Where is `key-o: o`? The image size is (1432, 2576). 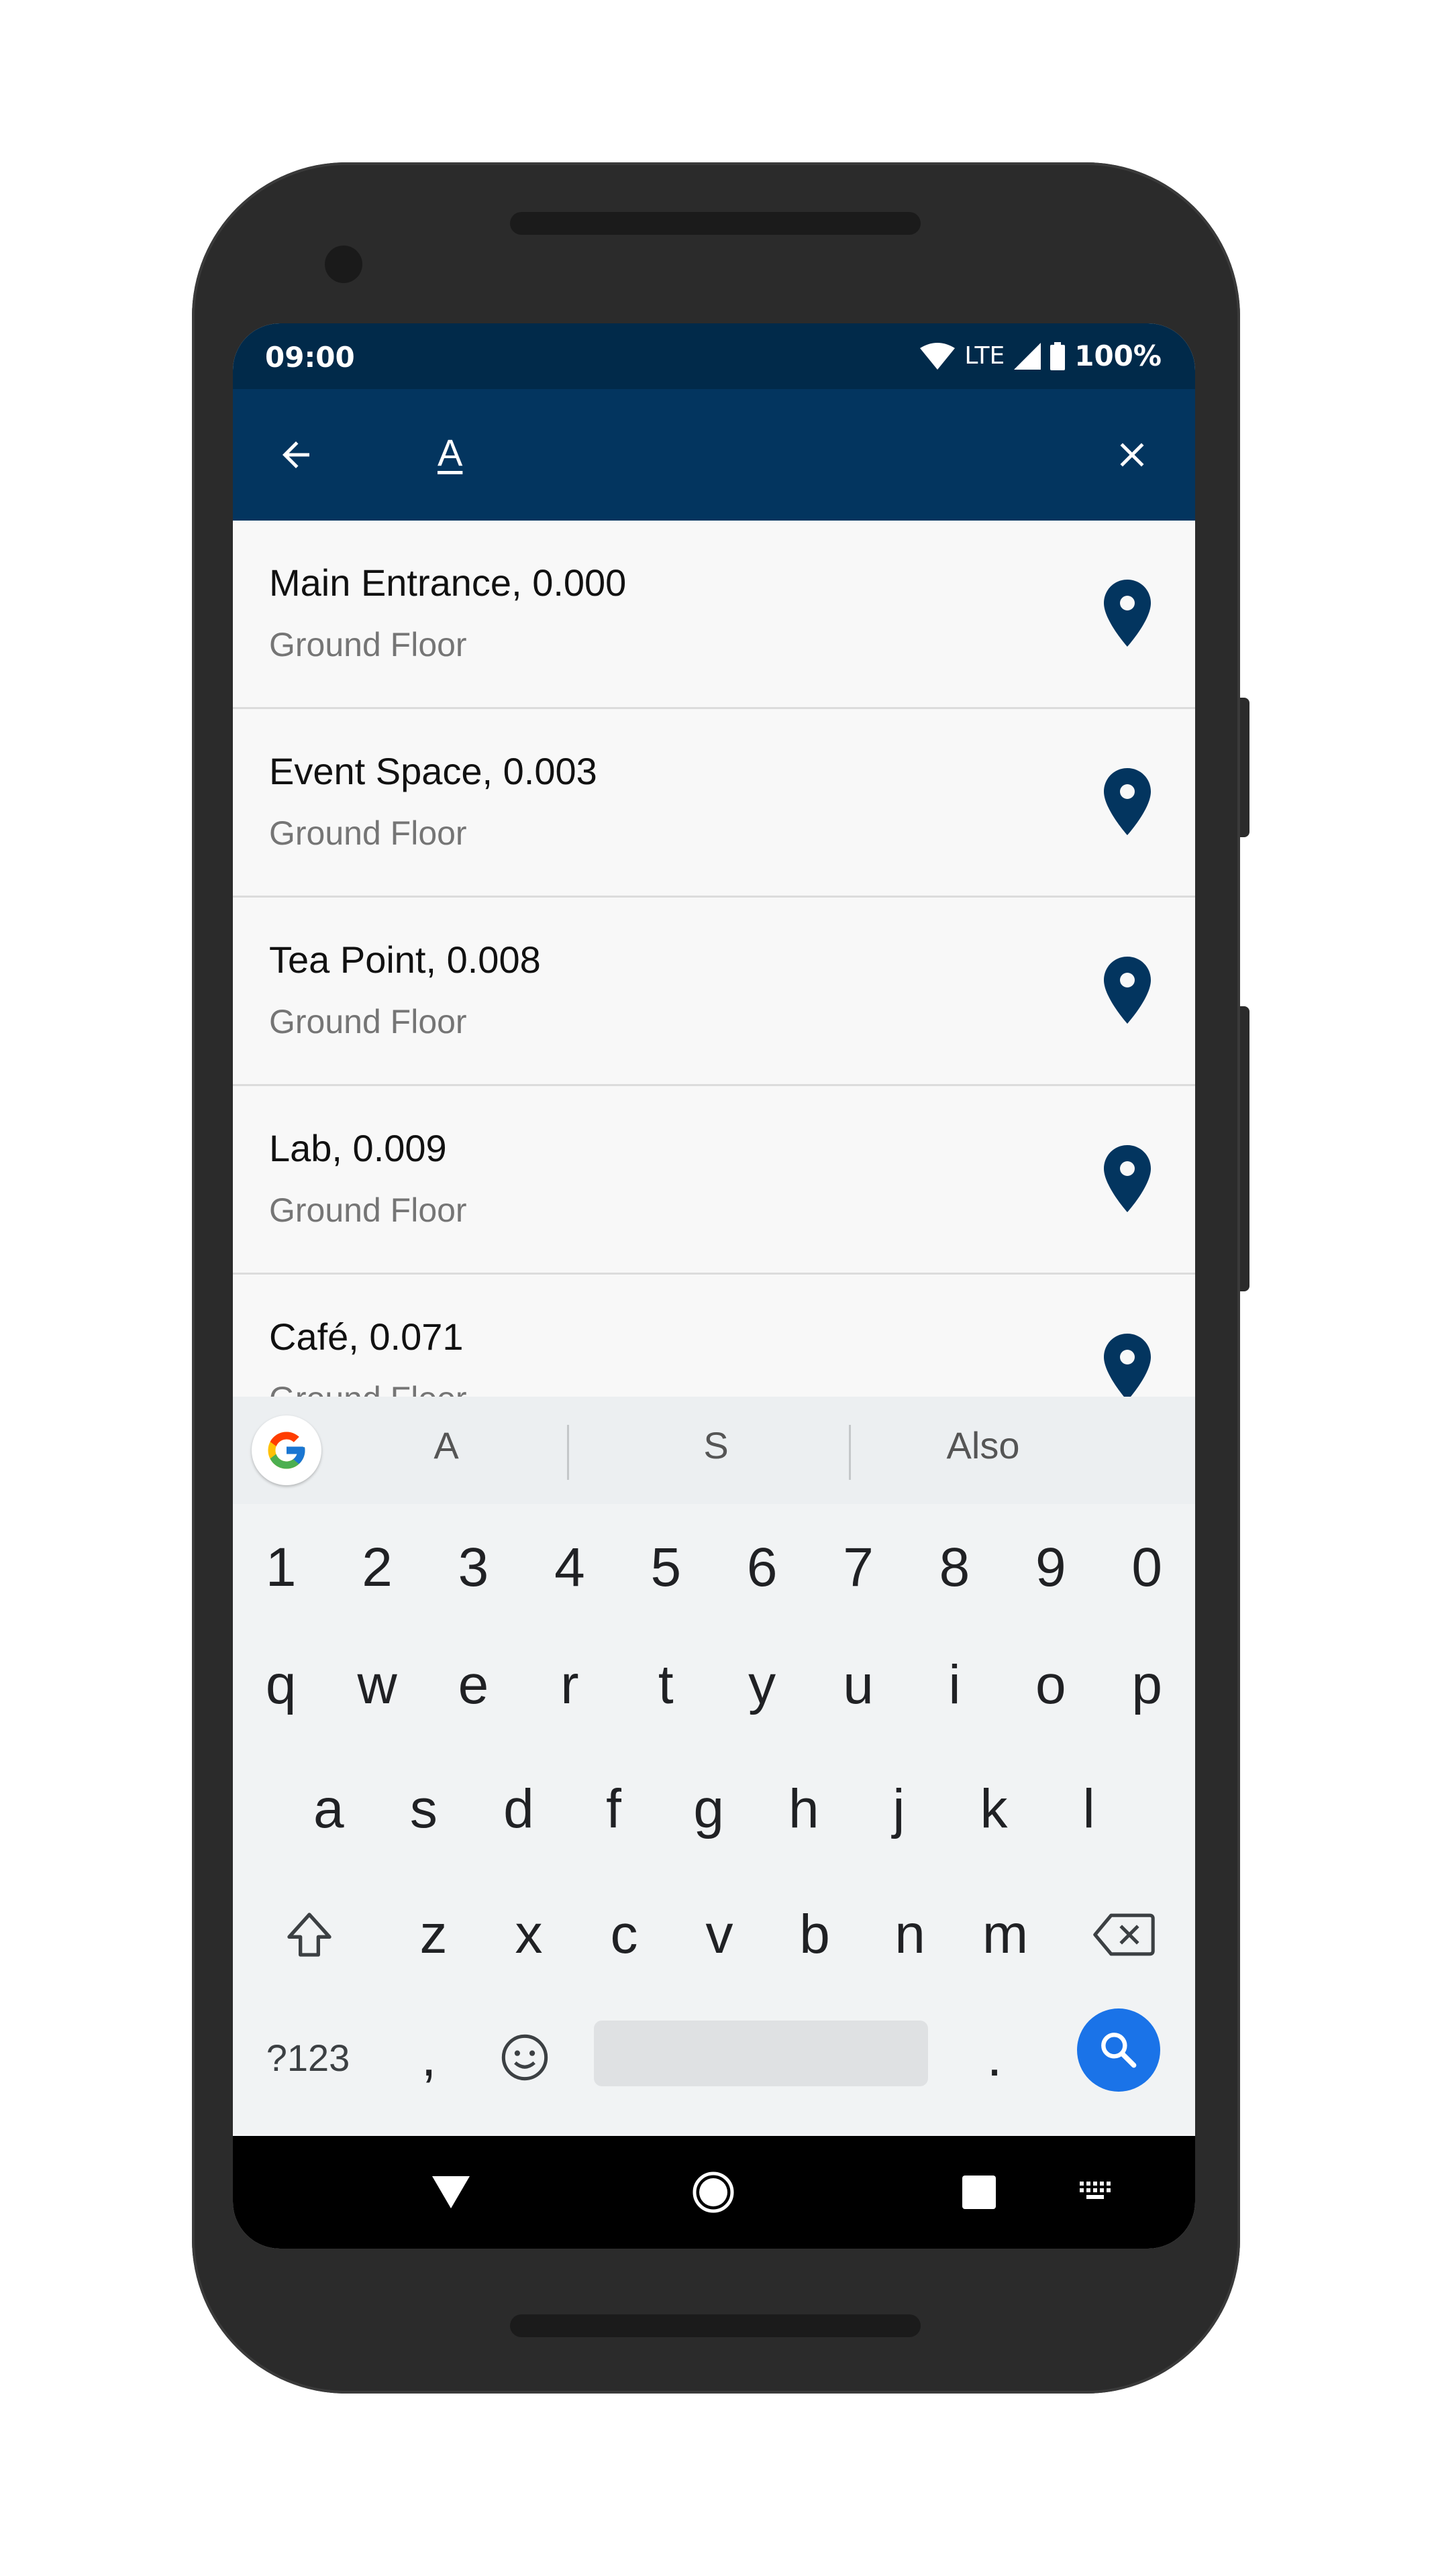 key-o: o is located at coordinates (1050, 1685).